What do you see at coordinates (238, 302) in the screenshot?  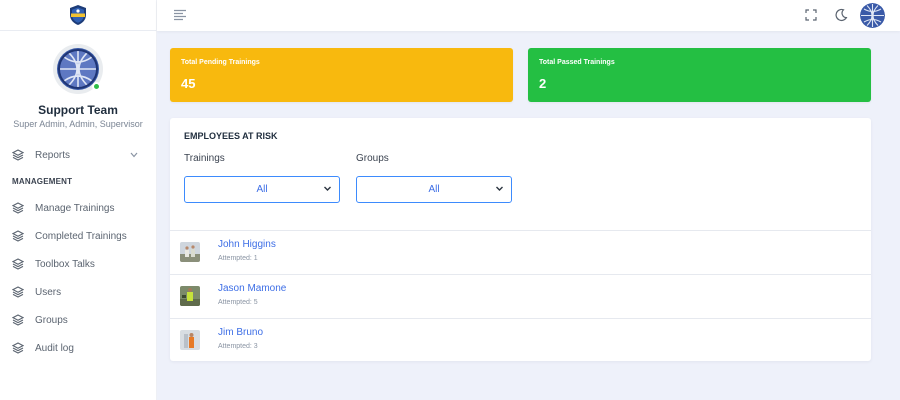 I see `employee-attempts: Attempted: 5` at bounding box center [238, 302].